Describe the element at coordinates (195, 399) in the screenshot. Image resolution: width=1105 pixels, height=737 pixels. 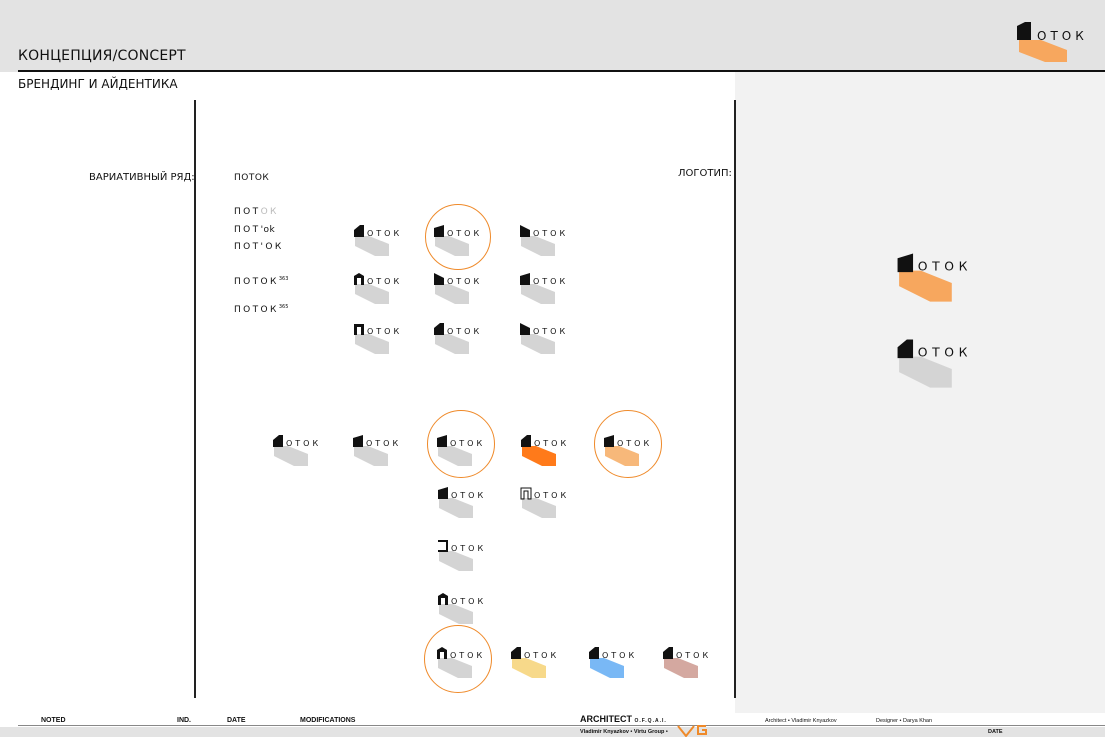
I see `divider-left` at that location.